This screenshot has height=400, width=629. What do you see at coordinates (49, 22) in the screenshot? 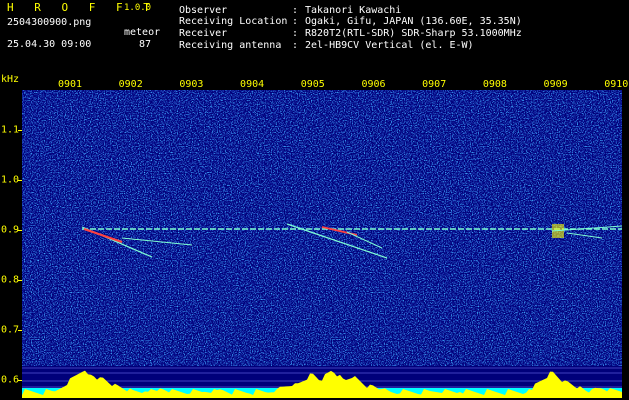
I see `image-filename: 2504300900.png` at bounding box center [49, 22].